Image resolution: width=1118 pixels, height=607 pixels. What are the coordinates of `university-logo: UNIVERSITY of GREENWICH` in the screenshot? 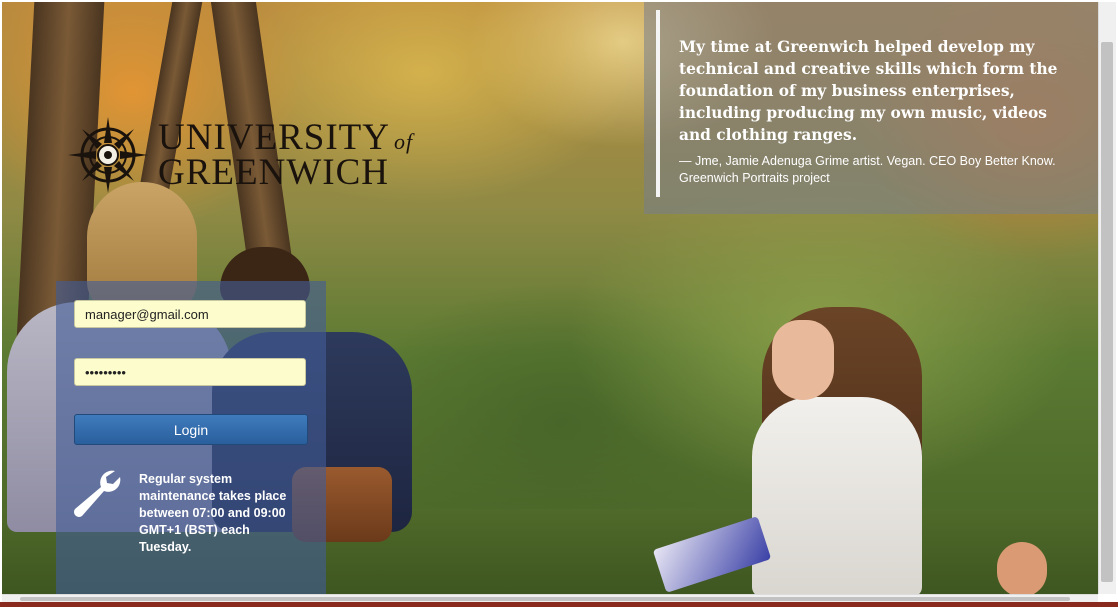 It's located at (239, 155).